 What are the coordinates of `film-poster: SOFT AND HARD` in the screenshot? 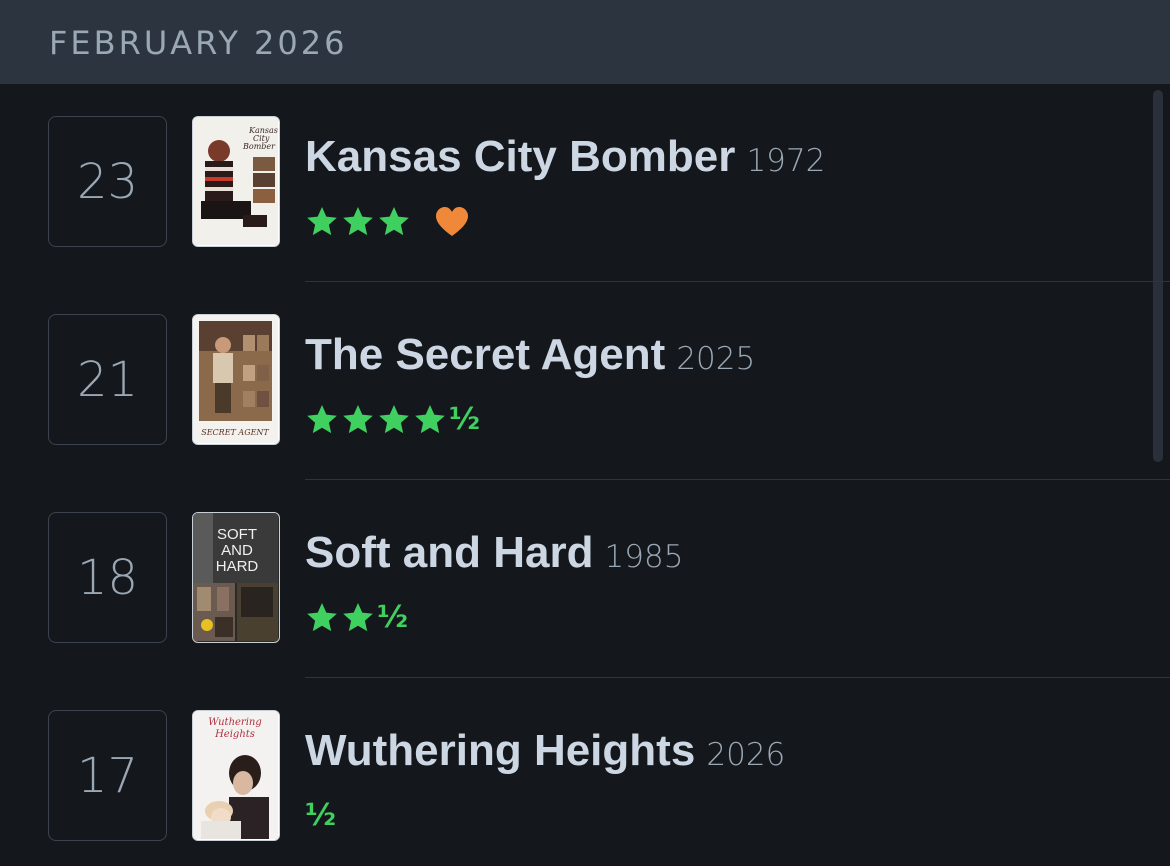 It's located at (236, 577).